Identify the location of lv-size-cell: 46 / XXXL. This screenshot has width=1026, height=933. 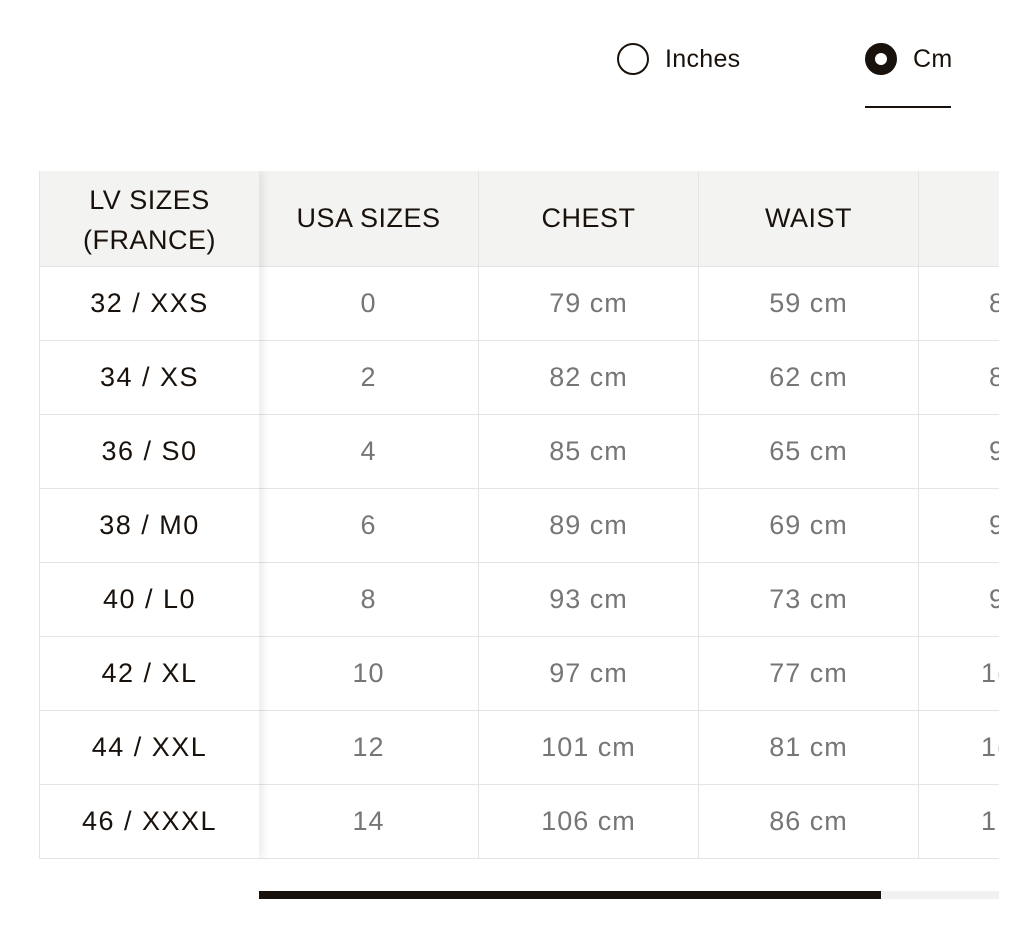
(149, 822).